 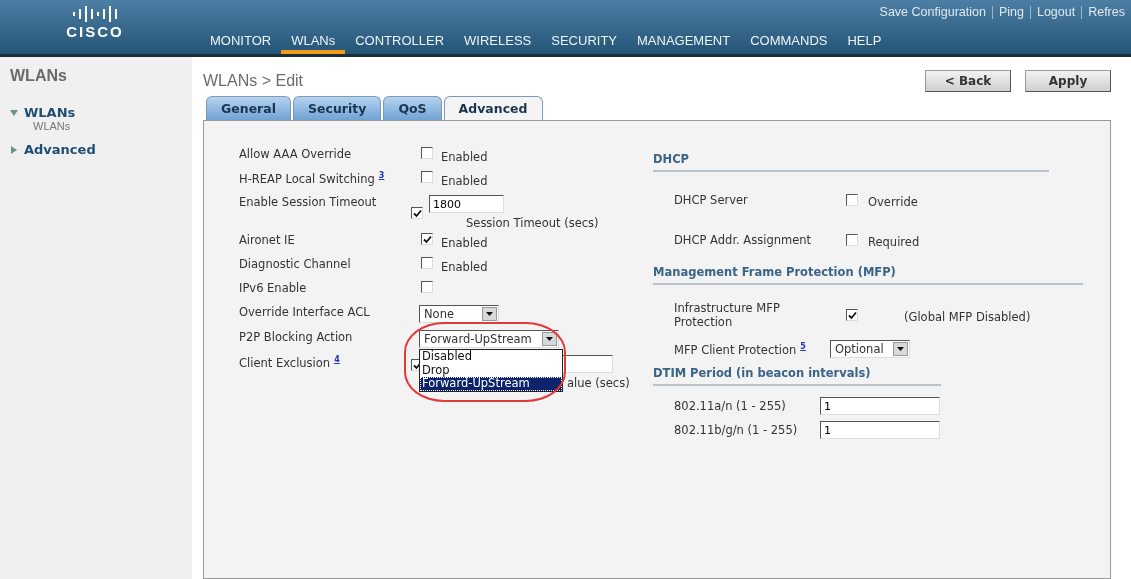 I want to click on caret-down-icon, so click(x=14, y=112).